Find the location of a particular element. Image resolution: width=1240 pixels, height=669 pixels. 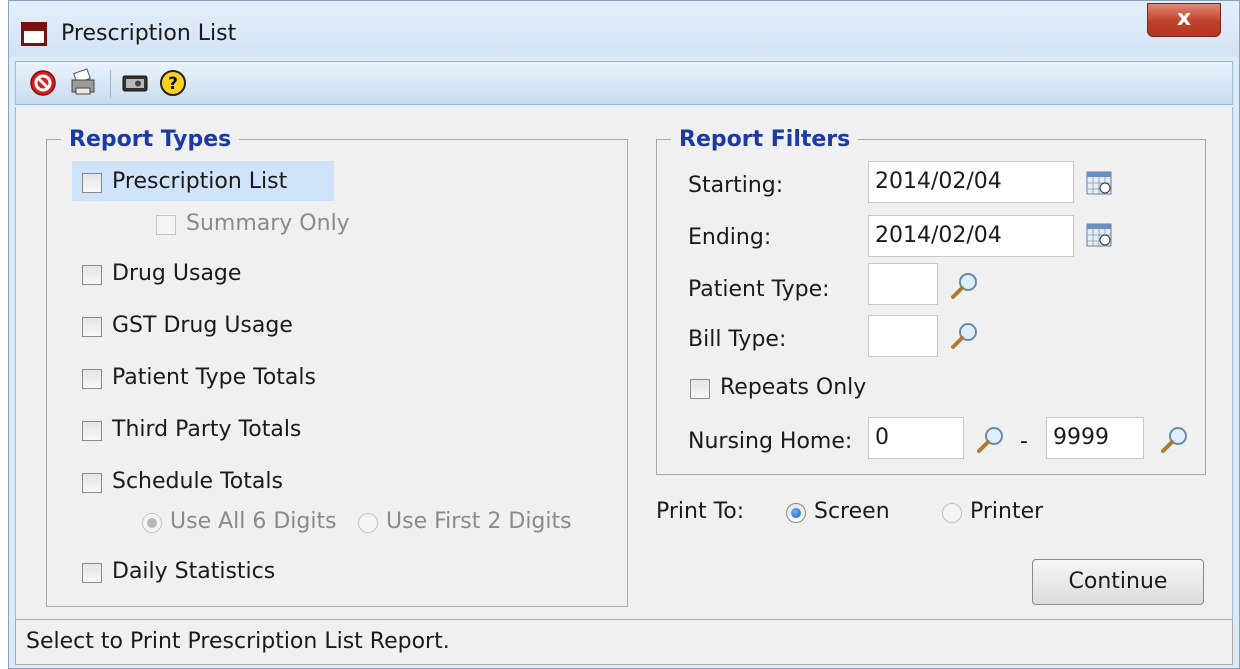

use-all-6-digits-radio is located at coordinates (152, 523).